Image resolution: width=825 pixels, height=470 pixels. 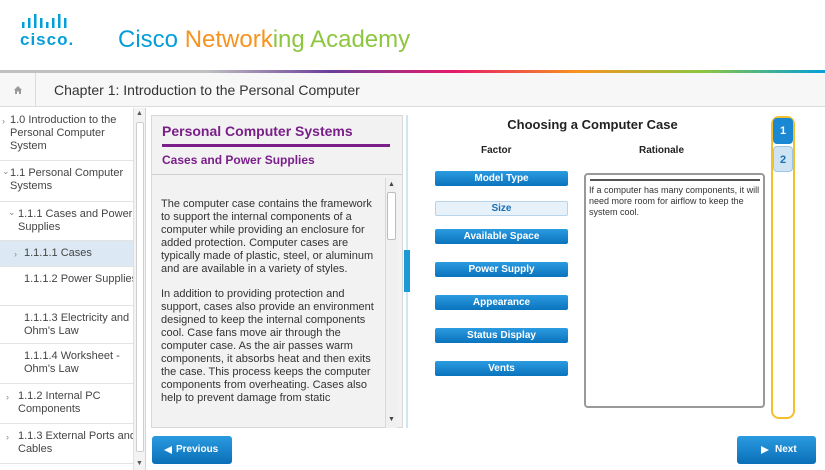 I want to click on factor-appearance-button: Appearance, so click(x=501, y=302).